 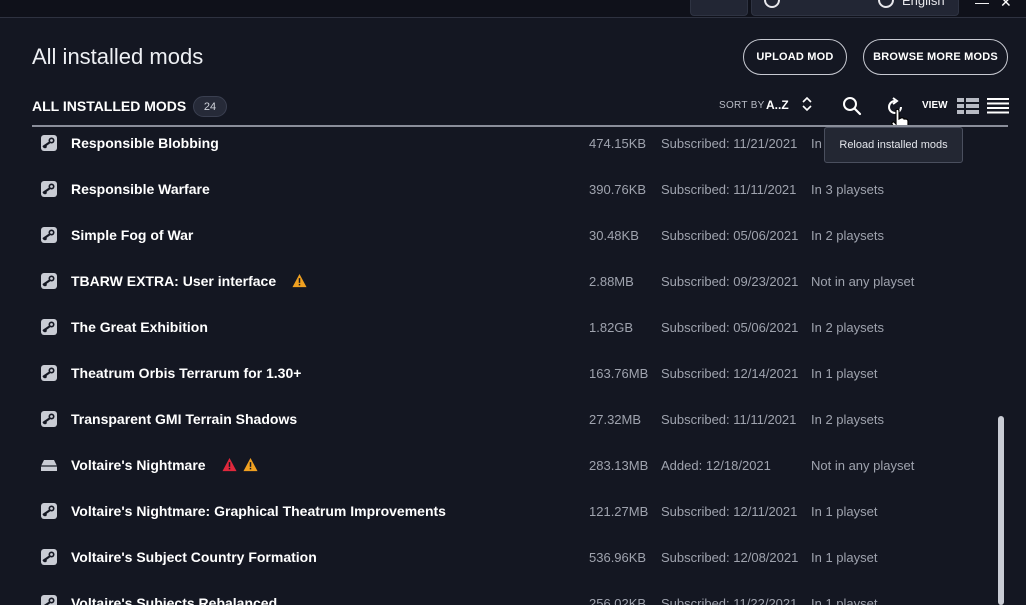 What do you see at coordinates (1006, 5) in the screenshot?
I see `close-icon: ✕` at bounding box center [1006, 5].